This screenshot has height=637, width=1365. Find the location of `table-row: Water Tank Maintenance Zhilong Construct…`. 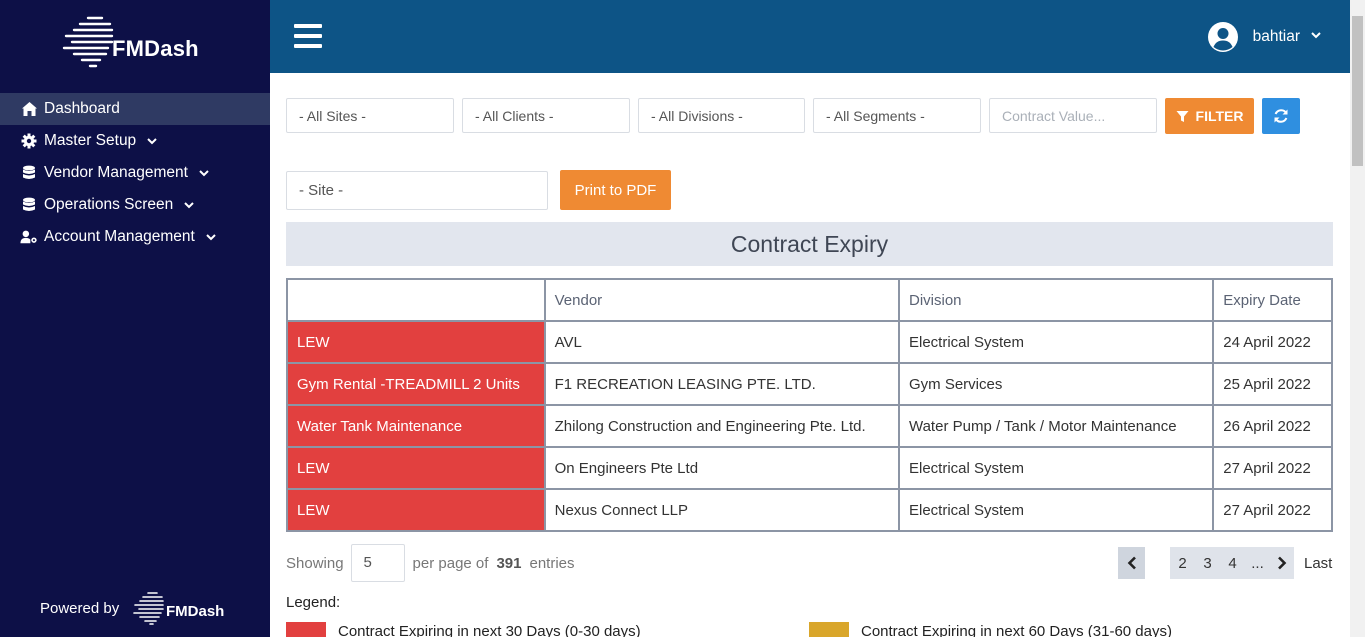

table-row: Water Tank Maintenance Zhilong Construct… is located at coordinates (809, 426).